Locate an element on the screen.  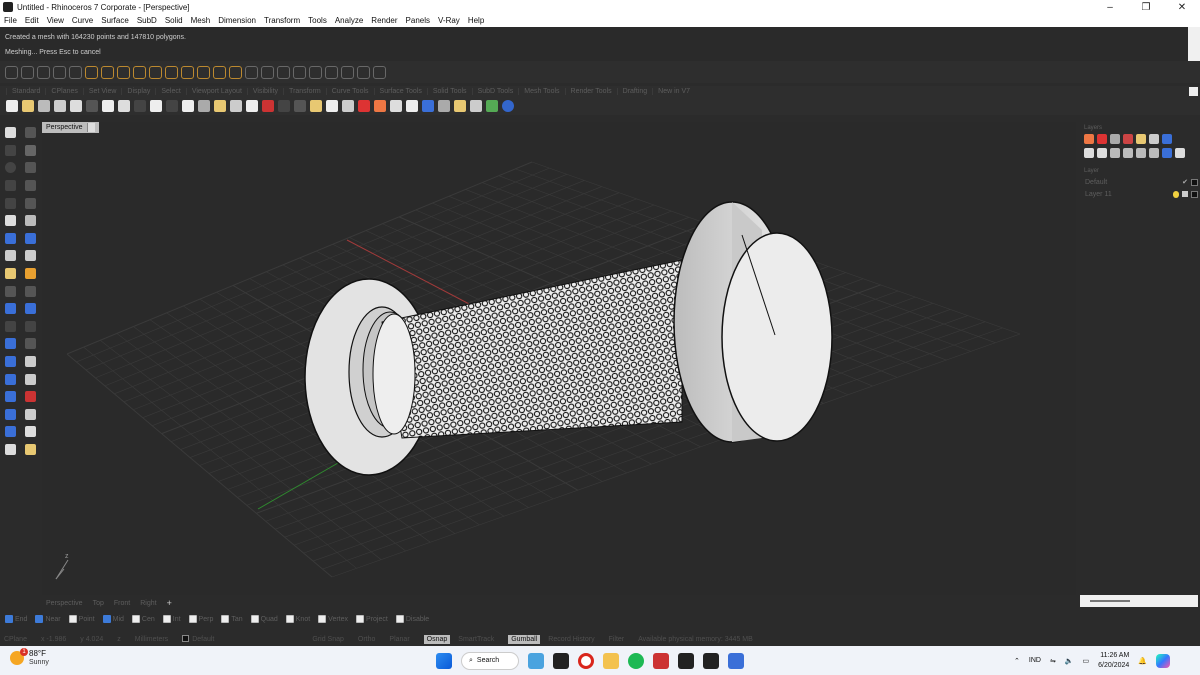
clock: 11:26 AM 6/20/2024 is located at coordinates (1113, 661).